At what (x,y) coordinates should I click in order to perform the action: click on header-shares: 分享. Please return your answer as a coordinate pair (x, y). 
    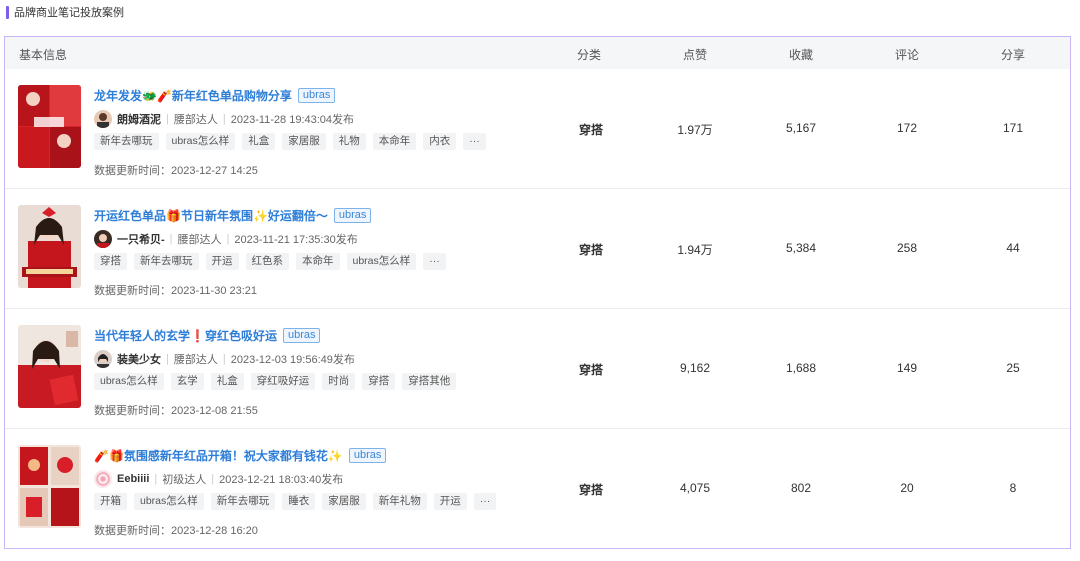
    Looking at the image, I should click on (1013, 54).